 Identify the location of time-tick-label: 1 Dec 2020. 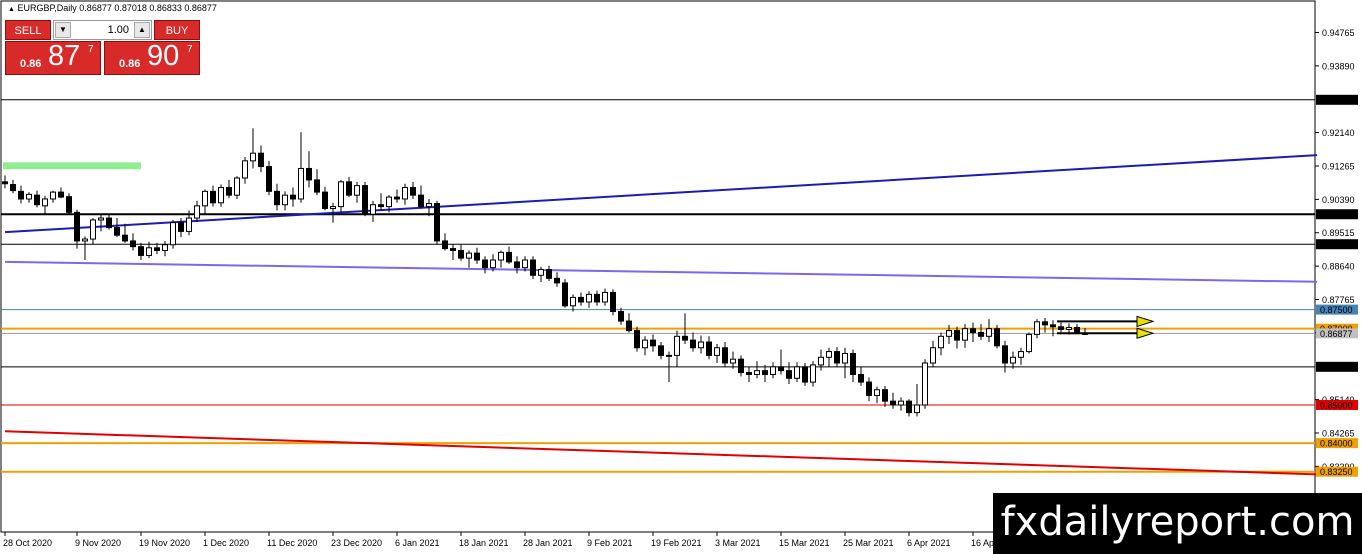
(226, 543).